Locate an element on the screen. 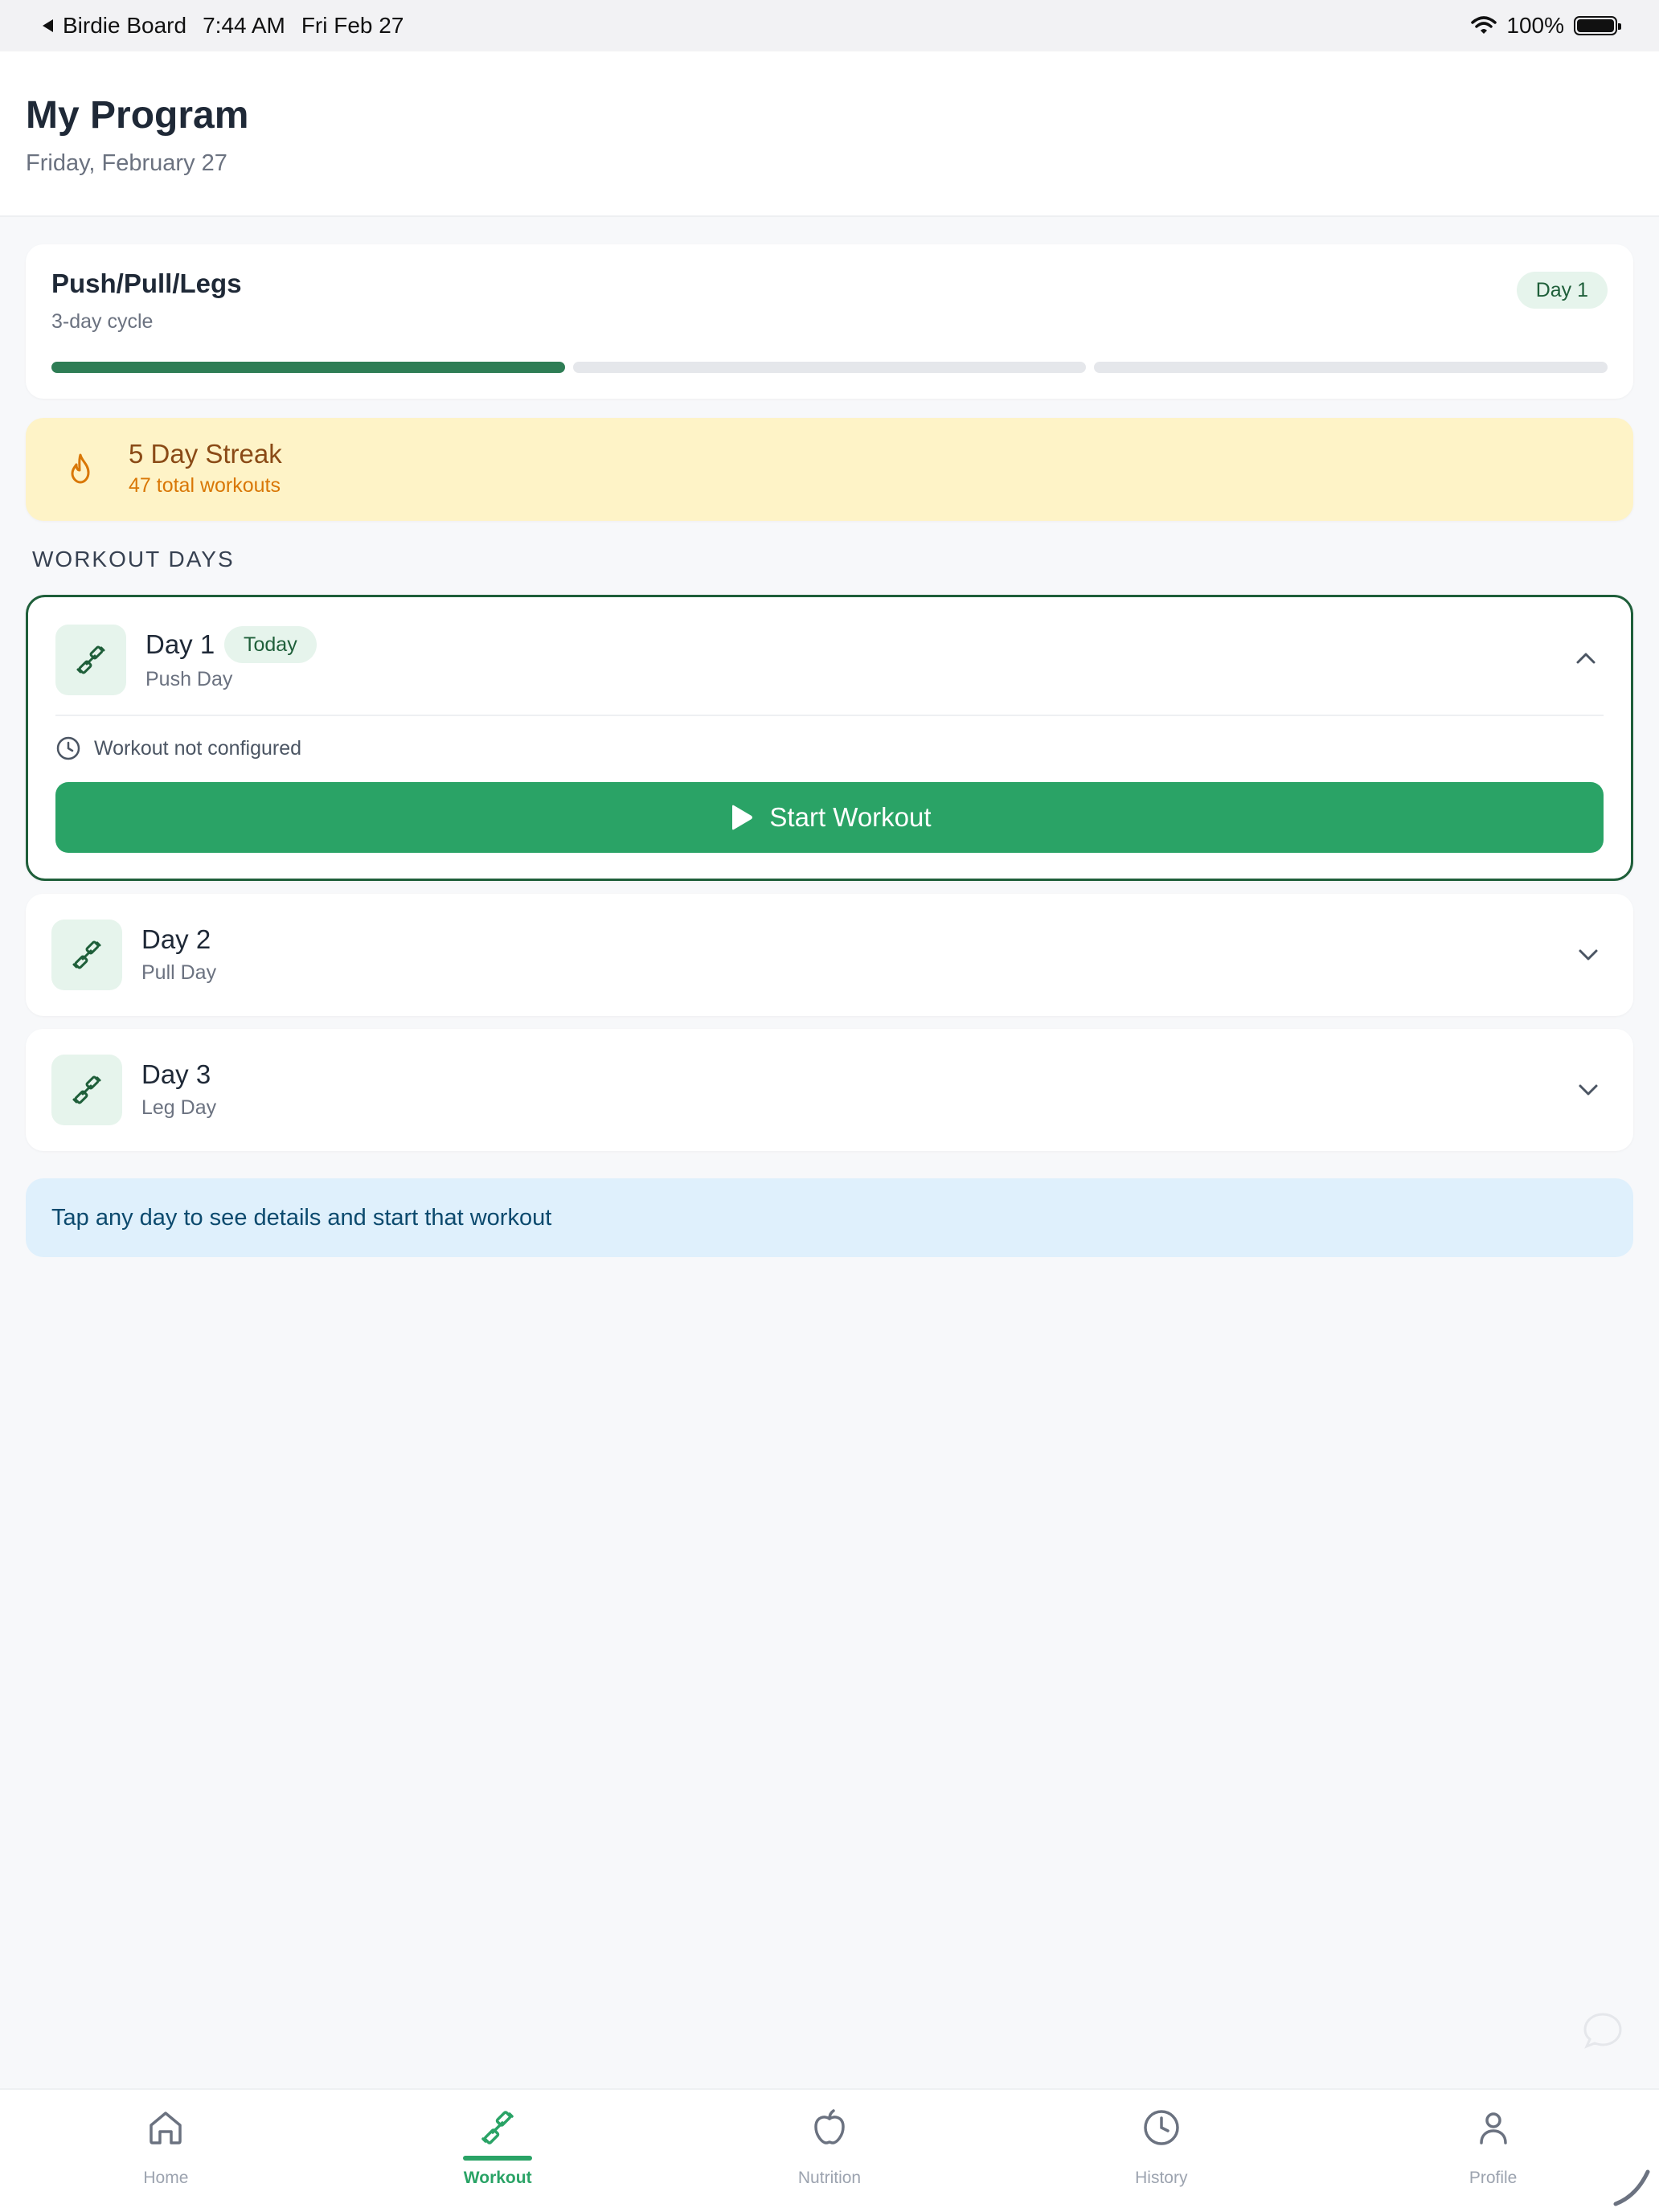 This screenshot has width=1659, height=2212. page-header: My Program Friday, February 27 is located at coordinates (829, 134).